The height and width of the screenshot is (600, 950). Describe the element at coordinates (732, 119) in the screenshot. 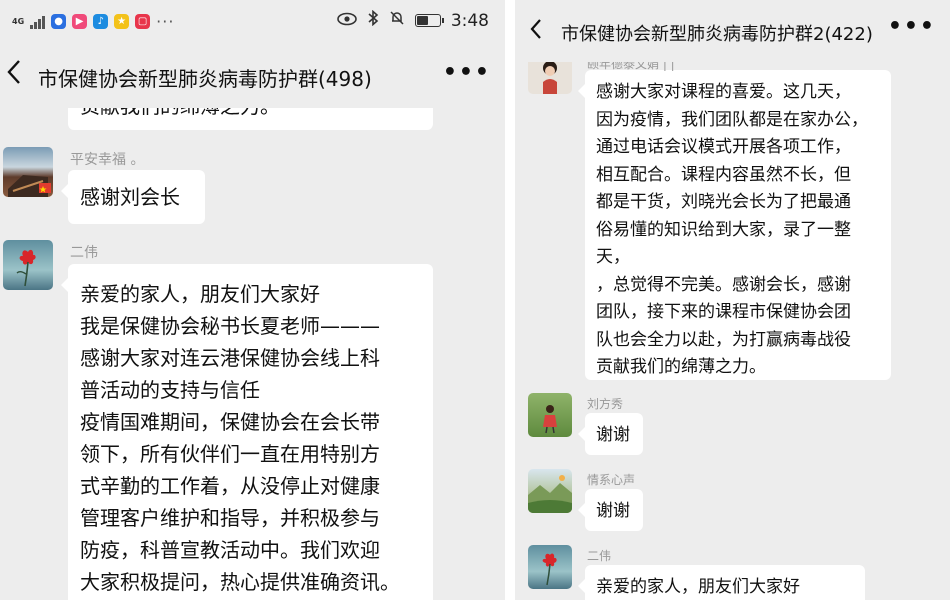

I see `message-line: 因为疫情，我们团队都是在家办公，` at that location.